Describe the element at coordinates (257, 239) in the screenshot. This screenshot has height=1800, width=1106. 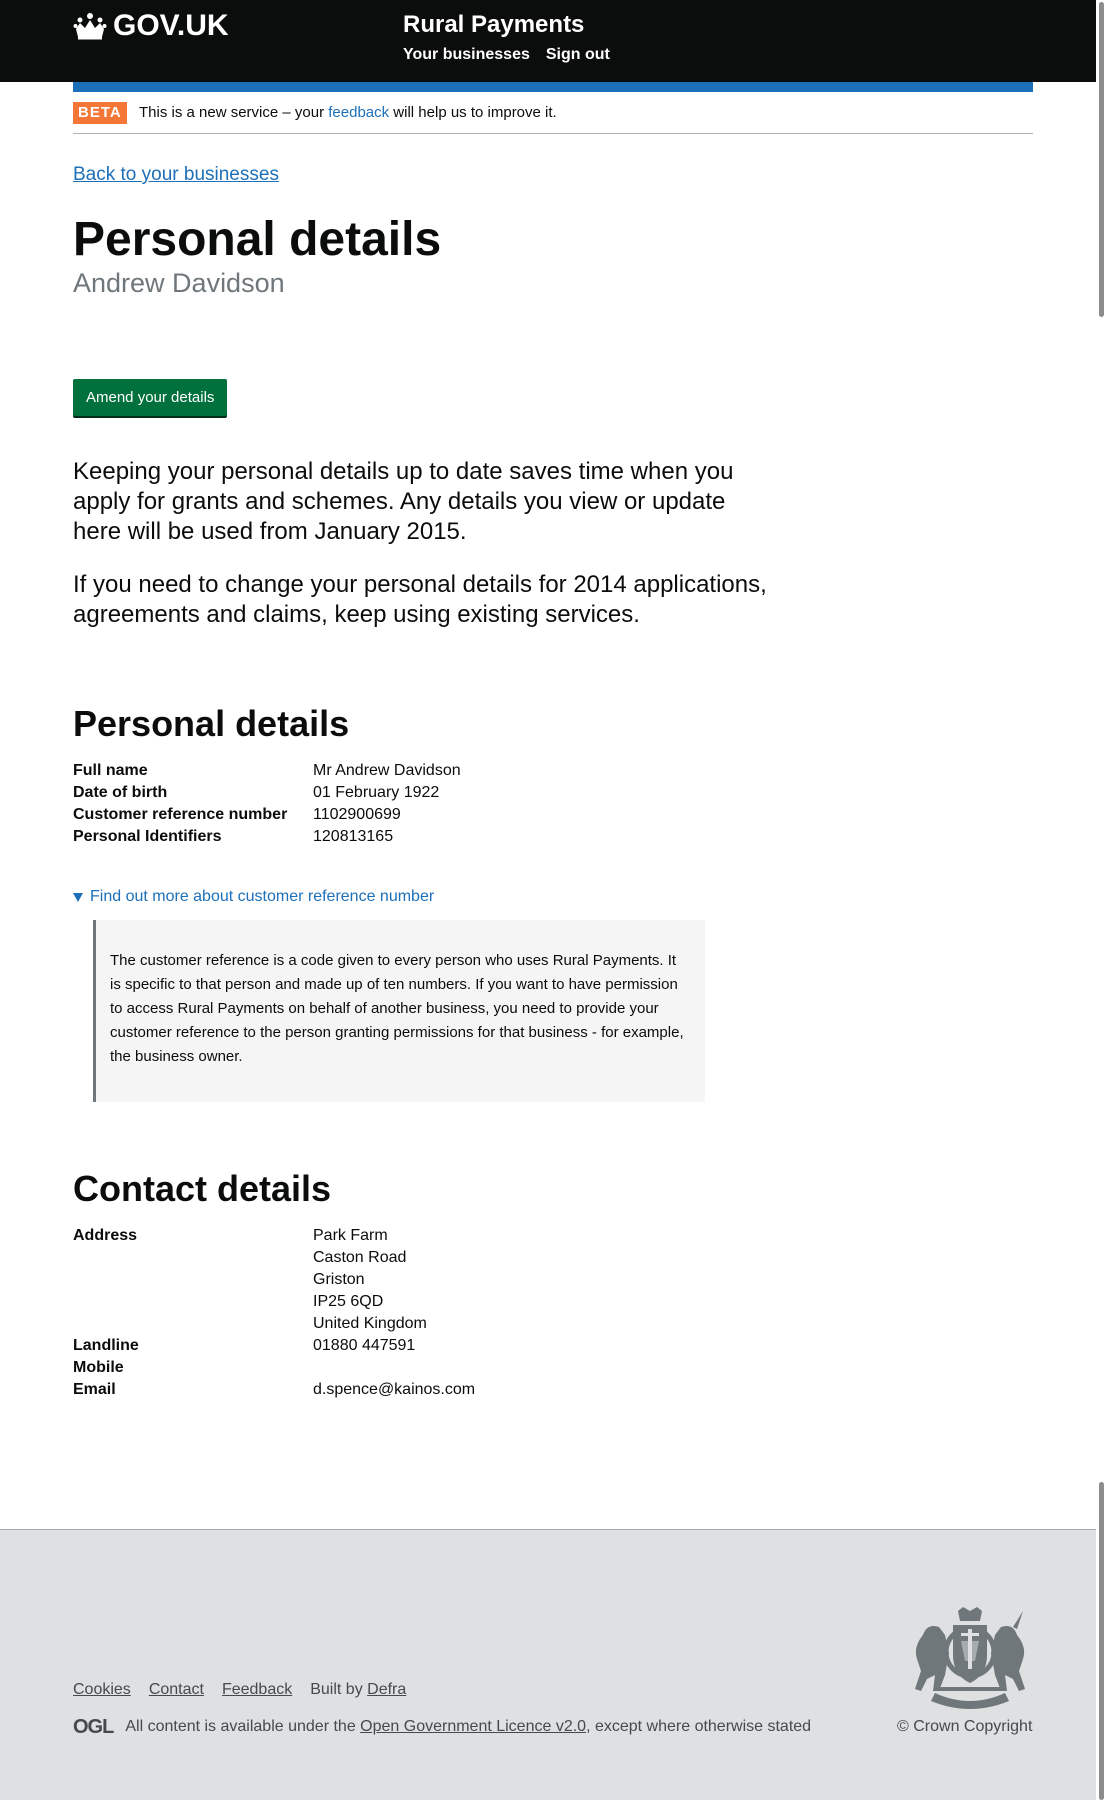
I see `page-title: Personal details` at that location.